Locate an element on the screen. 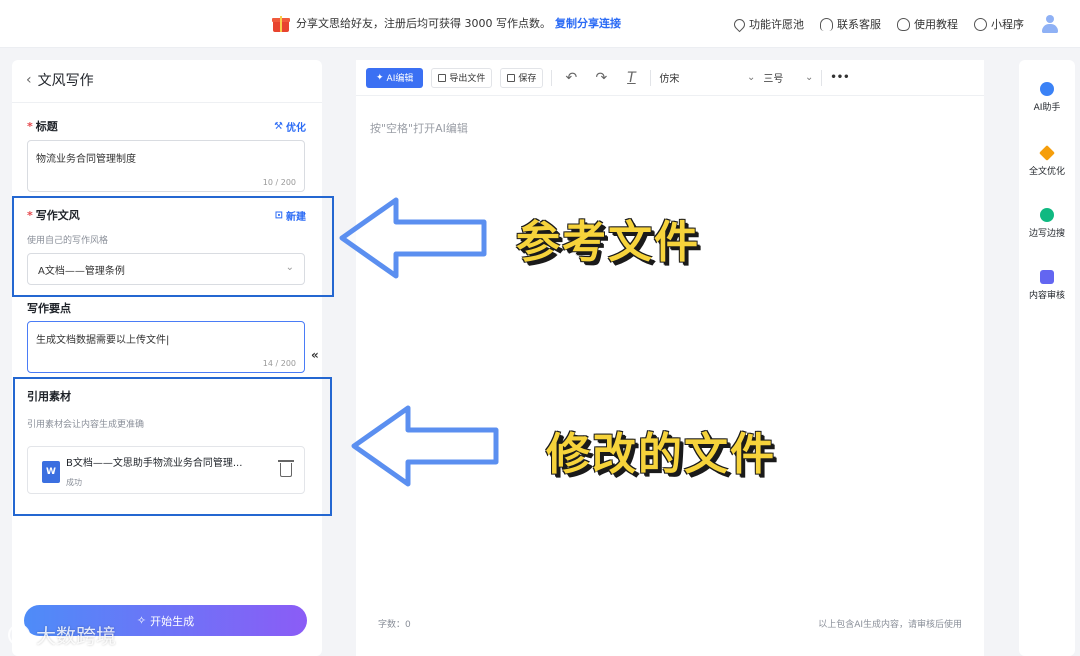 Image resolution: width=1080 pixels, height=656 pixels. promo-text: 分享文思给好友，注册后均可获得 3000 写作点数。 is located at coordinates (423, 23).